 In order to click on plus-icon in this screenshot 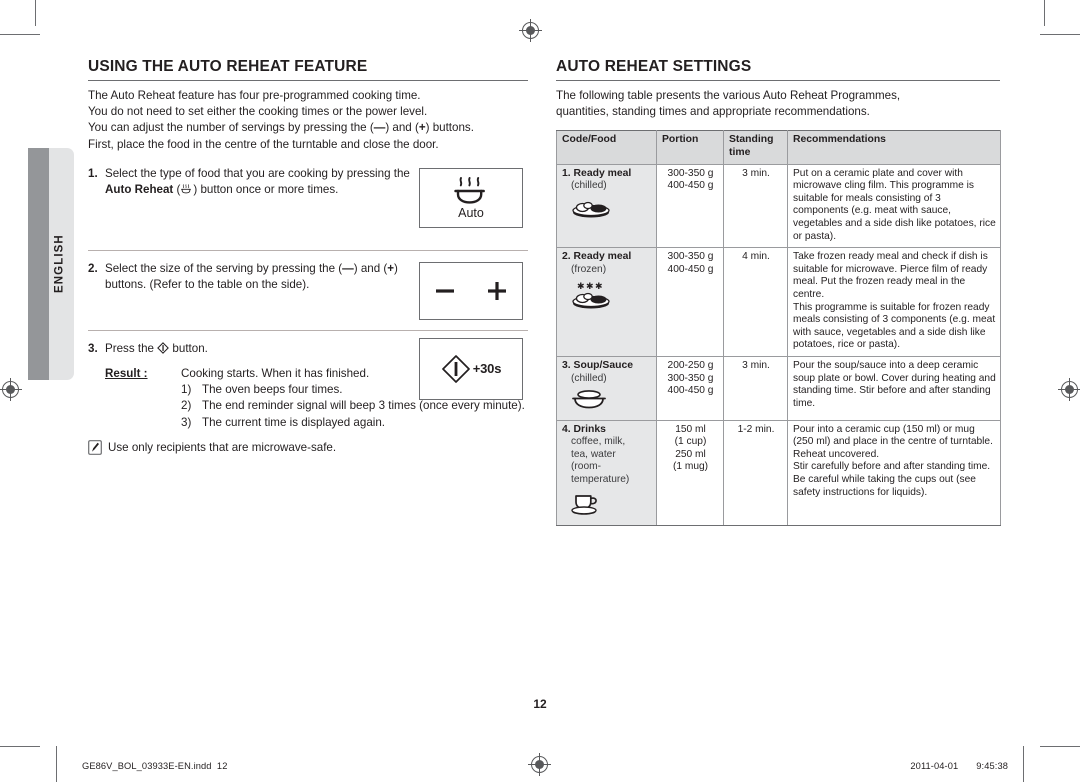, I will do `click(497, 290)`.